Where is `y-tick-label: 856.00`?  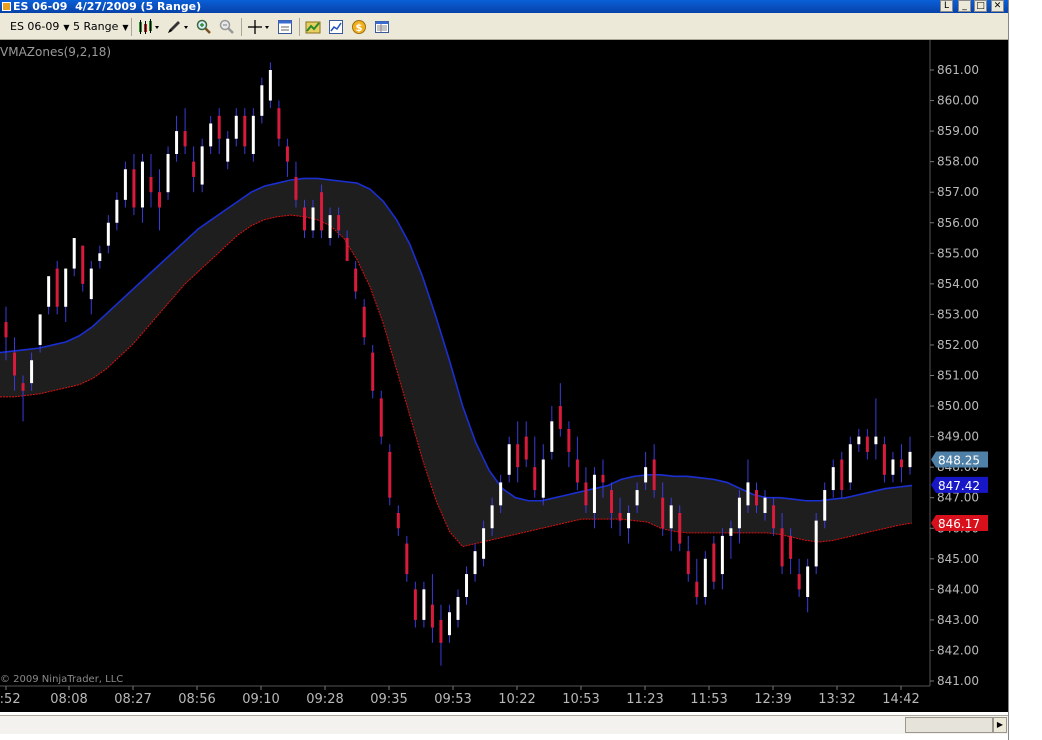 y-tick-label: 856.00 is located at coordinates (958, 223).